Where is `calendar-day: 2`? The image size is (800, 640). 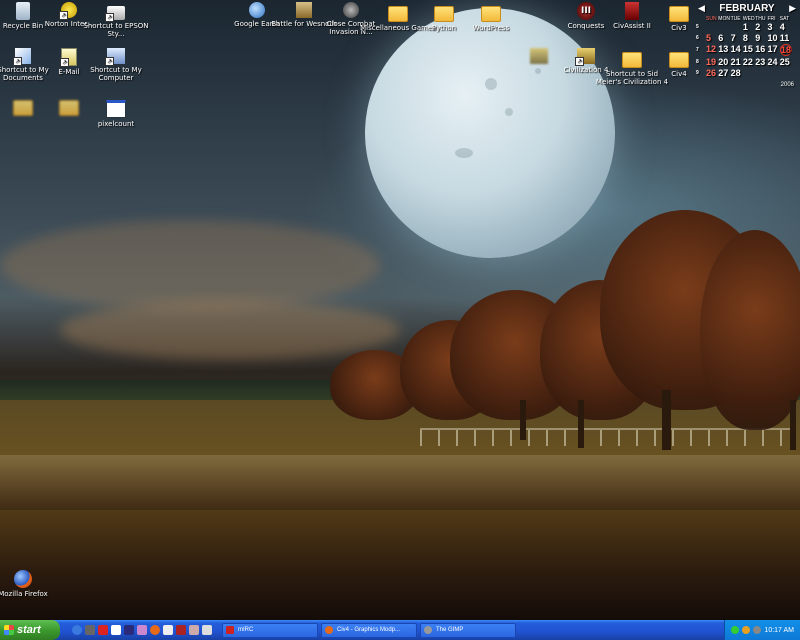 calendar-day: 2 is located at coordinates (758, 27).